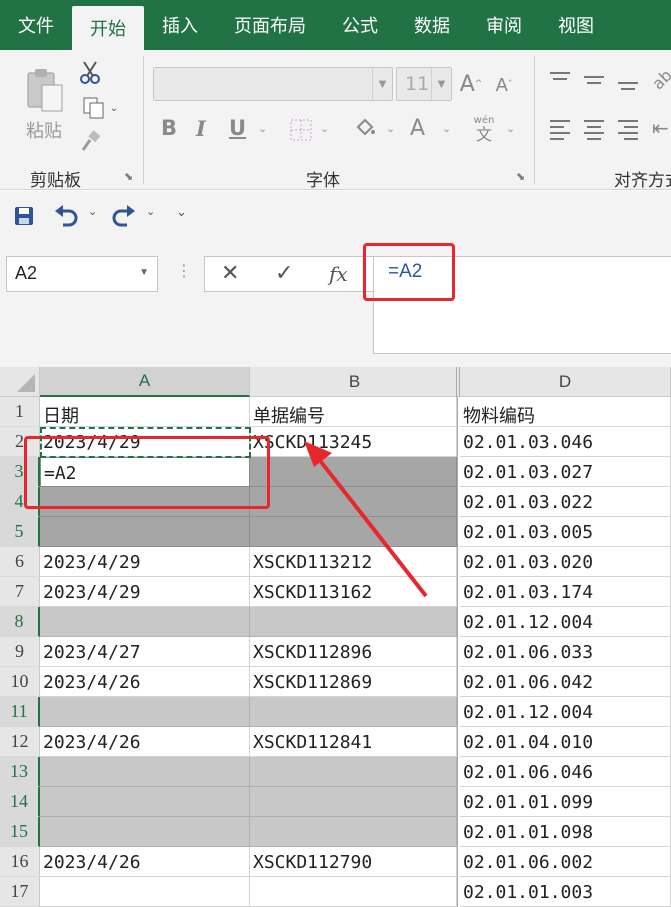 The height and width of the screenshot is (907, 671). Describe the element at coordinates (353, 652) in the screenshot. I see `cell-b9: XSCKD112896` at that location.